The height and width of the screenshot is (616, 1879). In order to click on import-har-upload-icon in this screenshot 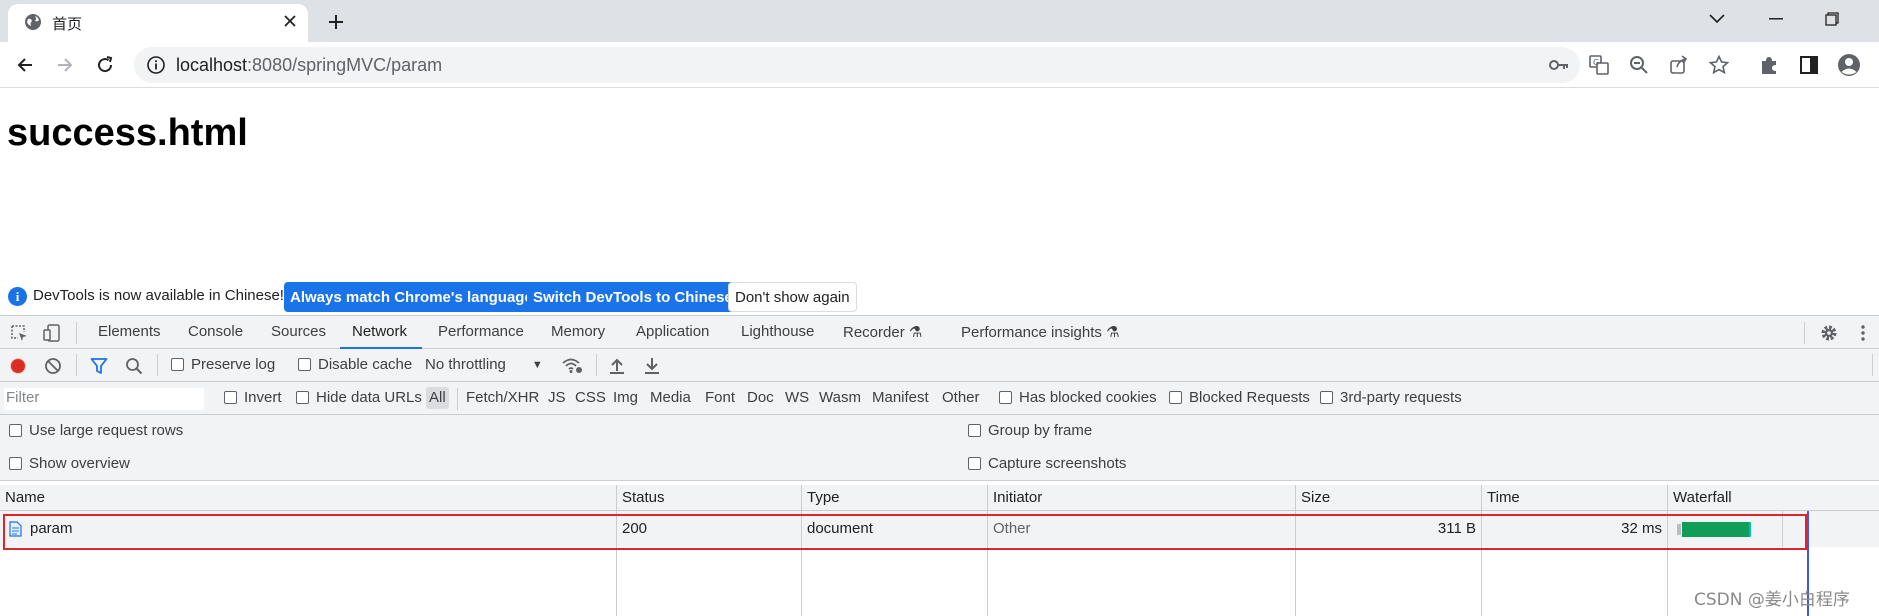, I will do `click(617, 366)`.